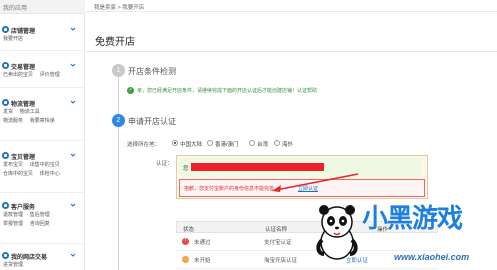 Image resolution: width=497 pixels, height=270 pixels. Describe the element at coordinates (227, 144) in the screenshot. I see `radio-label: 香港/澳门` at that location.